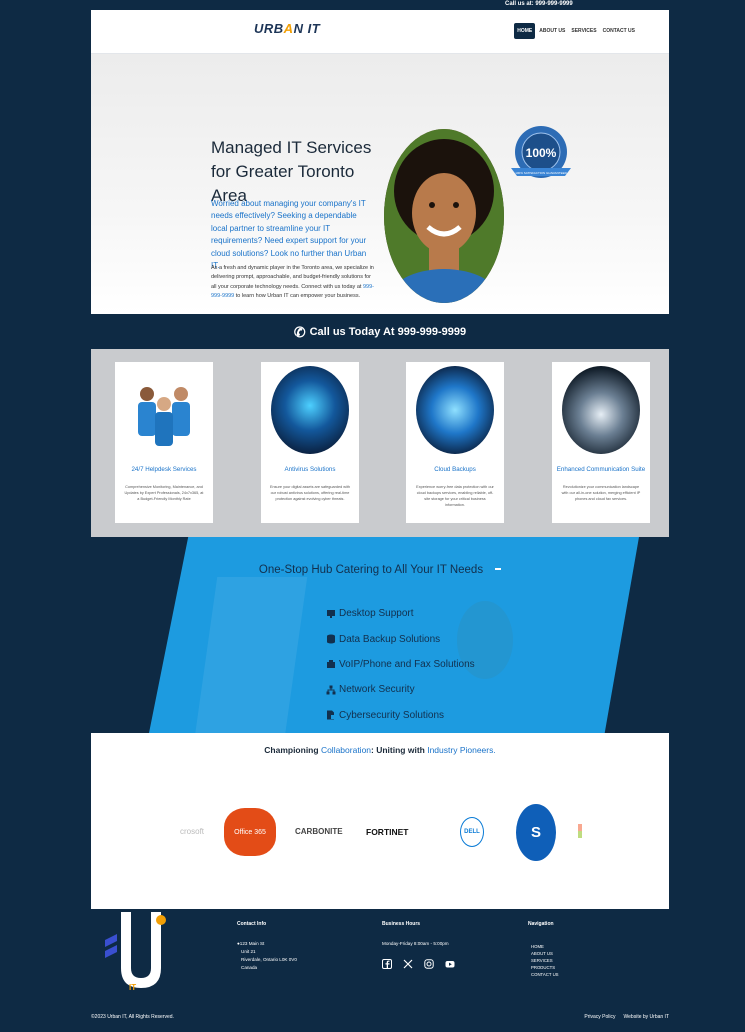 The image size is (745, 1032). I want to click on topbar-phone: Call us at: 999-999-9999, so click(539, 4).